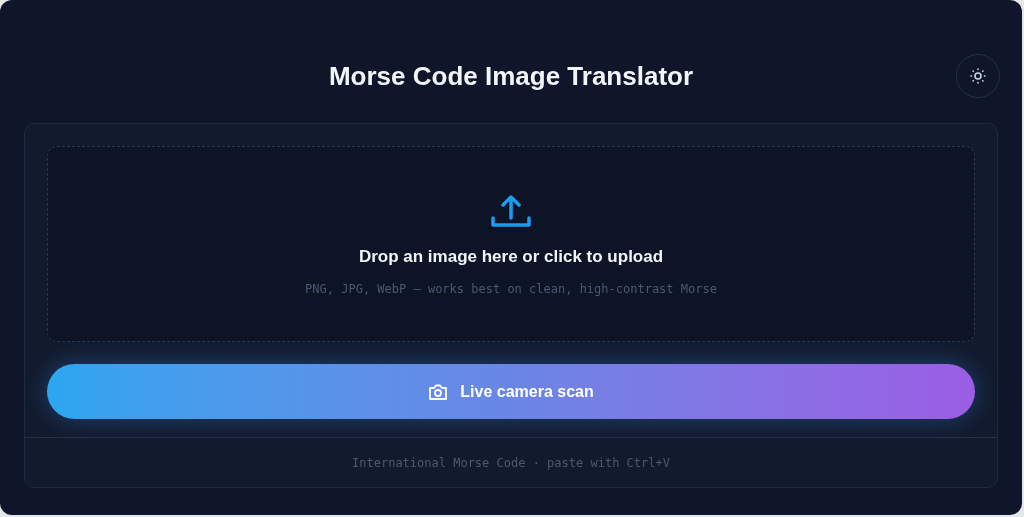 The width and height of the screenshot is (1024, 517). Describe the element at coordinates (978, 76) in the screenshot. I see `sun-icon` at that location.